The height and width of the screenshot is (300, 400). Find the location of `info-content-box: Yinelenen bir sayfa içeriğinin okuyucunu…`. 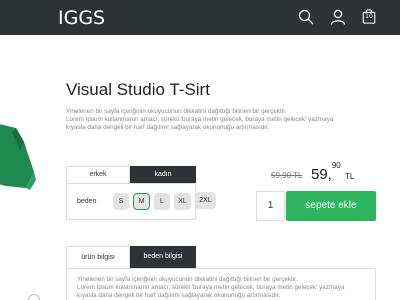

info-content-box: Yinelenen bir sayfa içeriğinin okuyucunu… is located at coordinates (221, 284).